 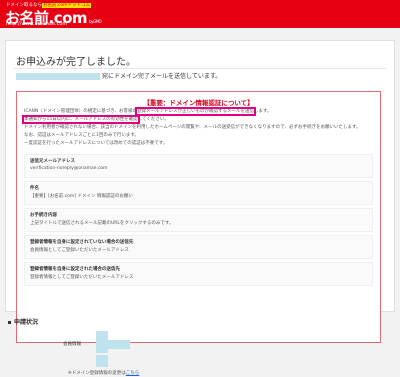 I want to click on status-title: 申請状況, so click(x=23, y=321).